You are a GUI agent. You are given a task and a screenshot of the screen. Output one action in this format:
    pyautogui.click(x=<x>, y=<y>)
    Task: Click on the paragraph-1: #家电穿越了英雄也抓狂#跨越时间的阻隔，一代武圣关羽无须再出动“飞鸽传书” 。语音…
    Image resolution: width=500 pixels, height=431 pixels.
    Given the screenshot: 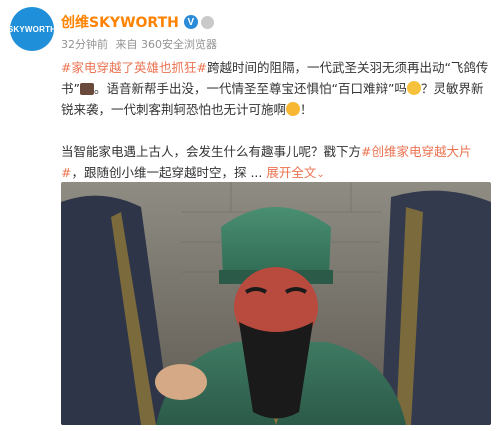 What is the action you would take?
    pyautogui.click(x=276, y=88)
    